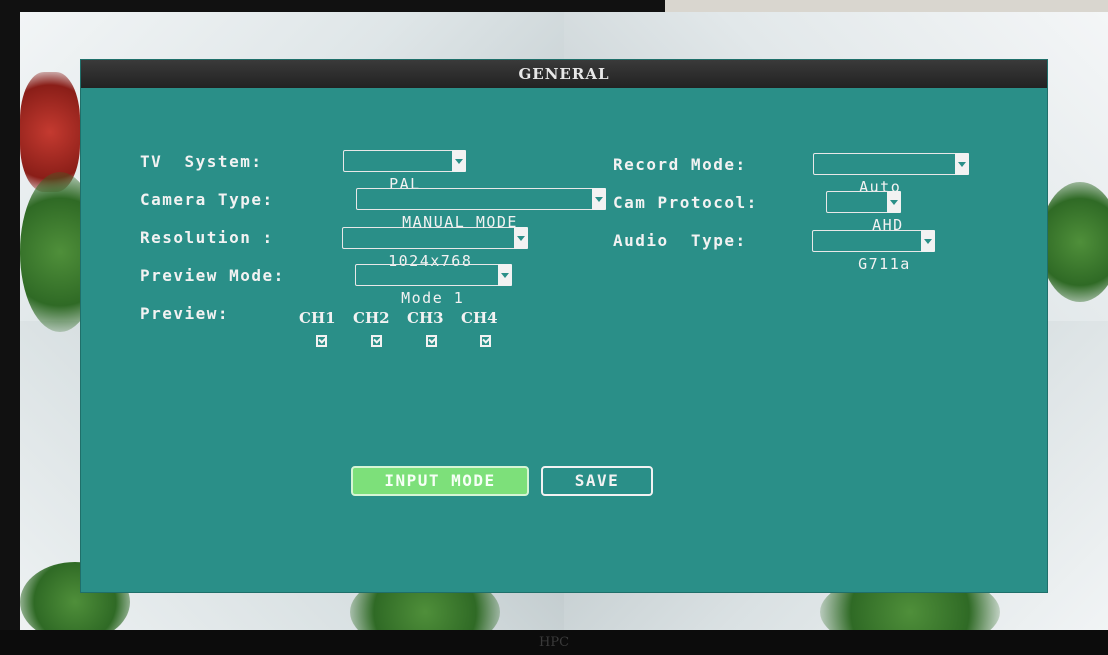  Describe the element at coordinates (433, 285) in the screenshot. I see `preview-mode-select: Mode 1` at that location.